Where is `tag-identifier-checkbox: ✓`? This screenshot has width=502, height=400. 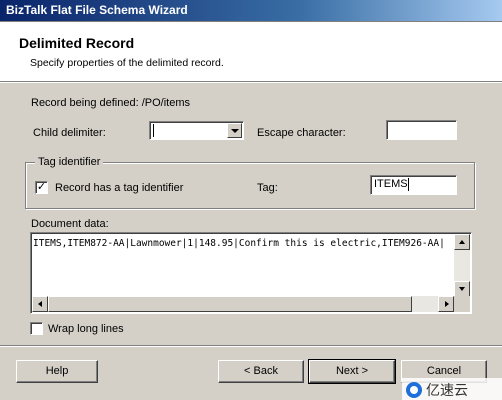 tag-identifier-checkbox: ✓ is located at coordinates (41, 187).